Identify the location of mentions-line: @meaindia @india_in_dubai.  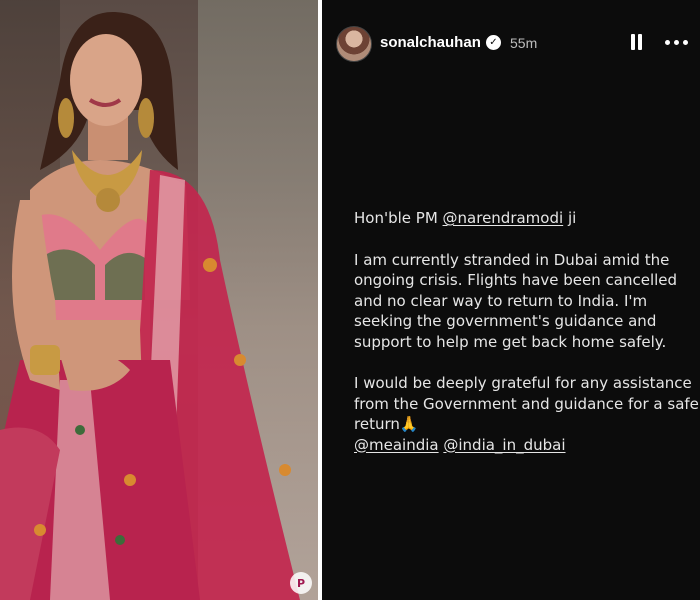
(526, 445).